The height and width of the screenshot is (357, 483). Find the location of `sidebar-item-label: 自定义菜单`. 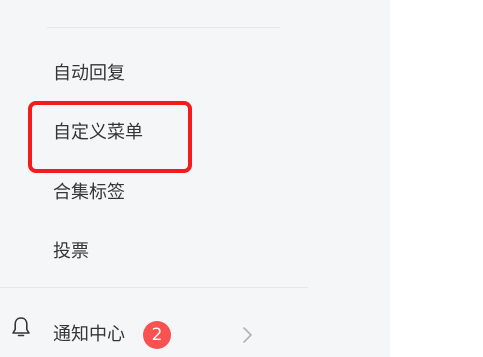

sidebar-item-label: 自定义菜单 is located at coordinates (98, 132).